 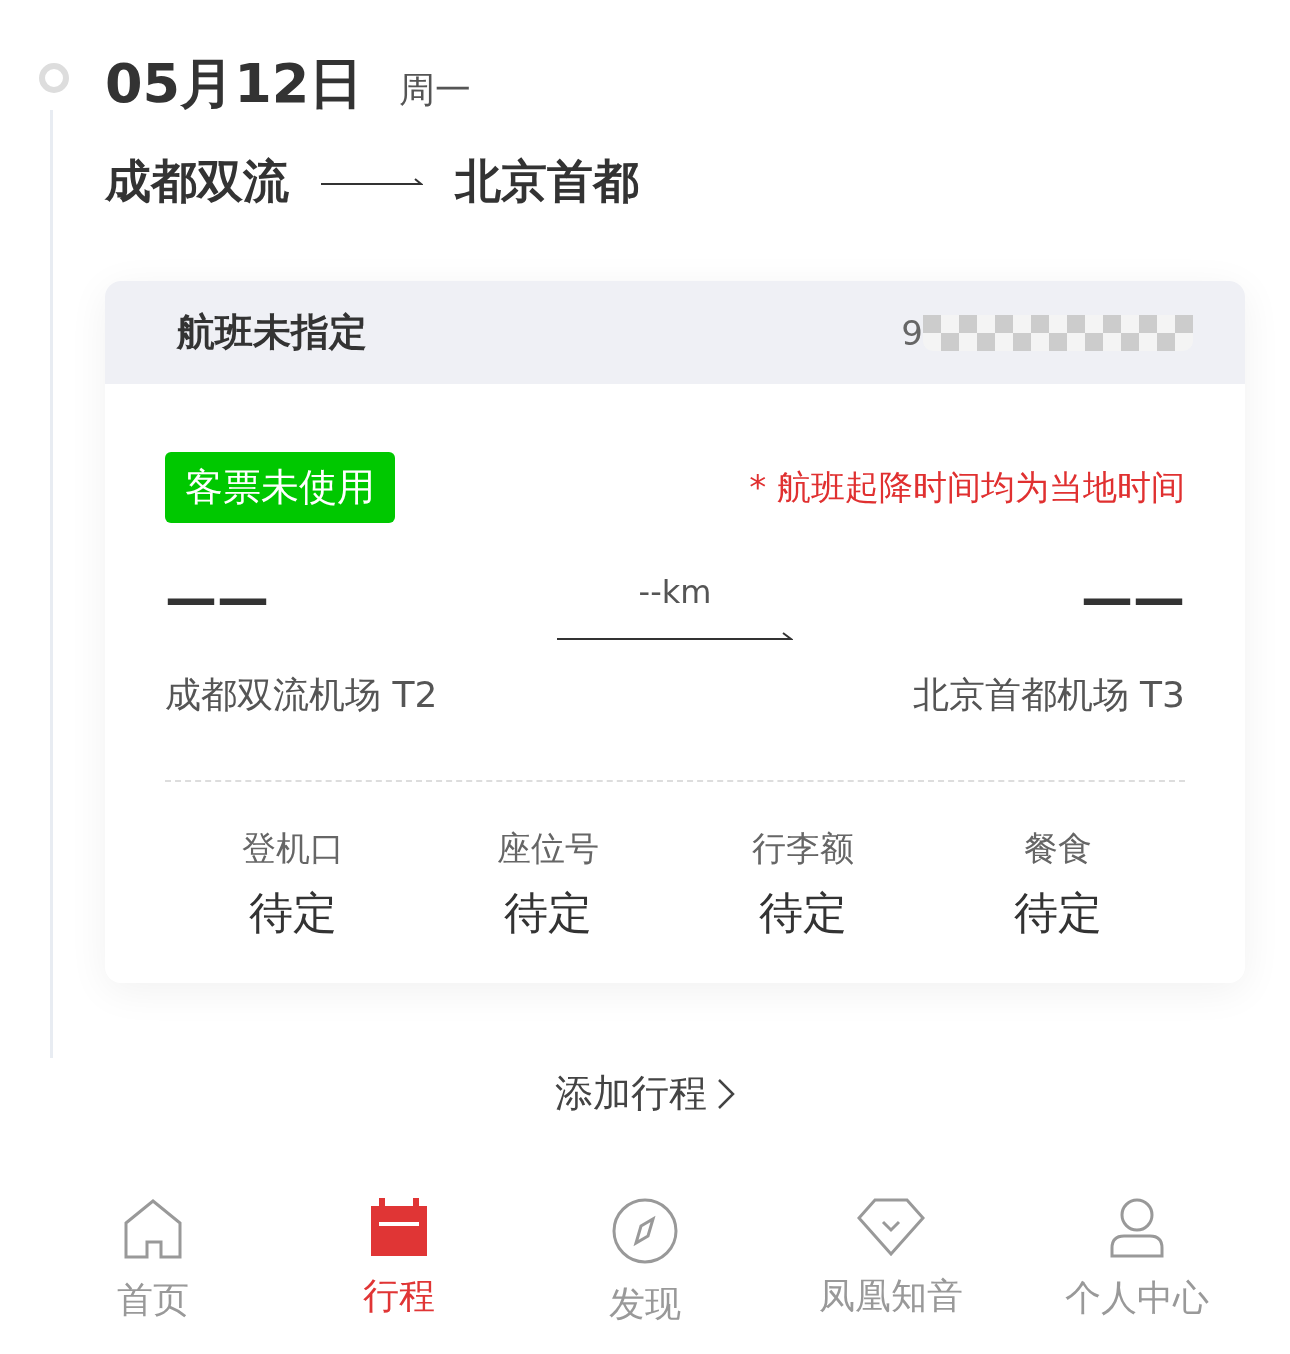 What do you see at coordinates (726, 1093) in the screenshot?
I see `chevron-right-icon` at bounding box center [726, 1093].